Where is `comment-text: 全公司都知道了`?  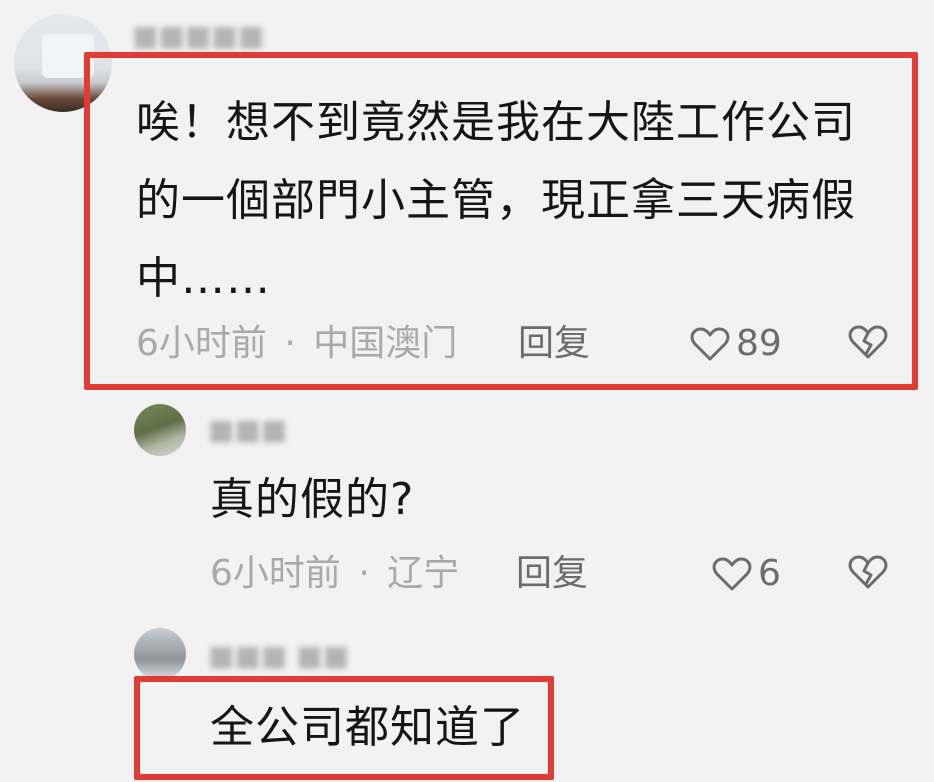 comment-text: 全公司都知道了 is located at coordinates (367, 727).